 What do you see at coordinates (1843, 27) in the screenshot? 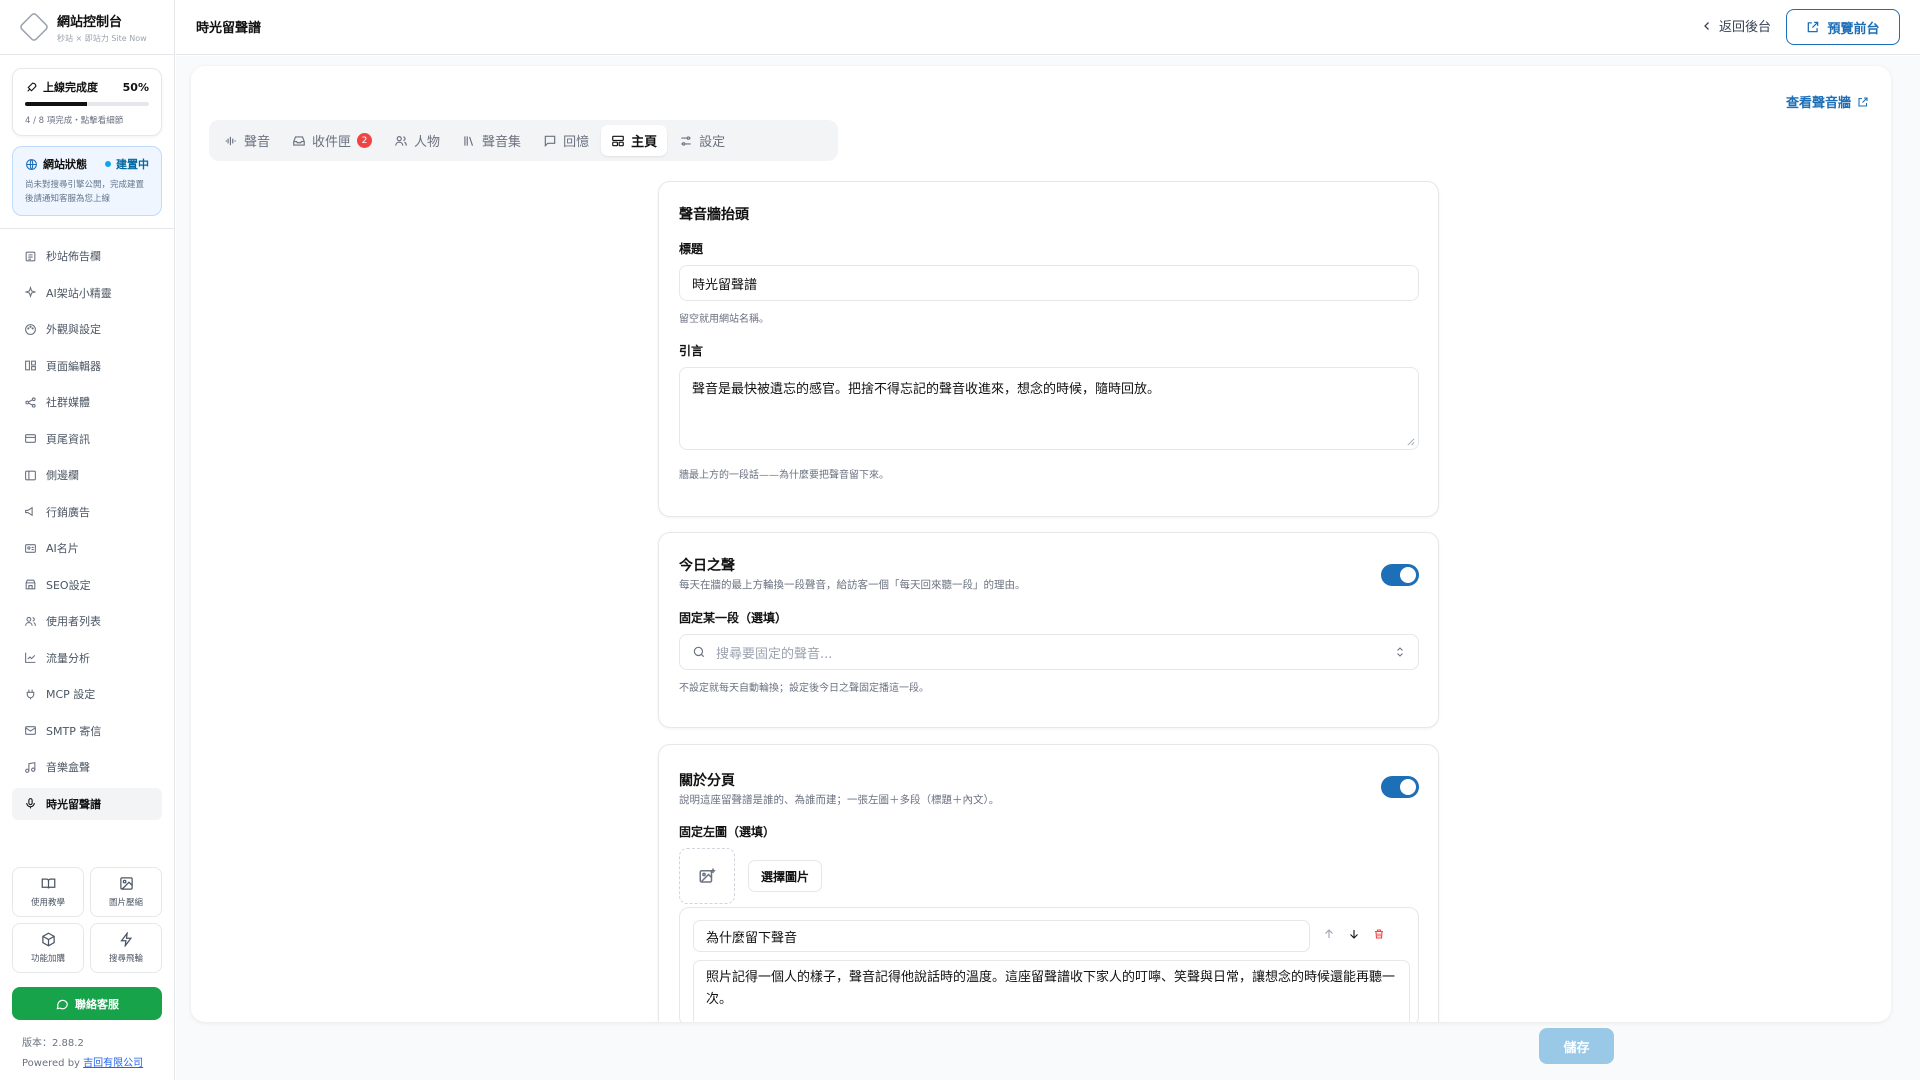
I see `preview-frontend-button: 預覽前台` at bounding box center [1843, 27].